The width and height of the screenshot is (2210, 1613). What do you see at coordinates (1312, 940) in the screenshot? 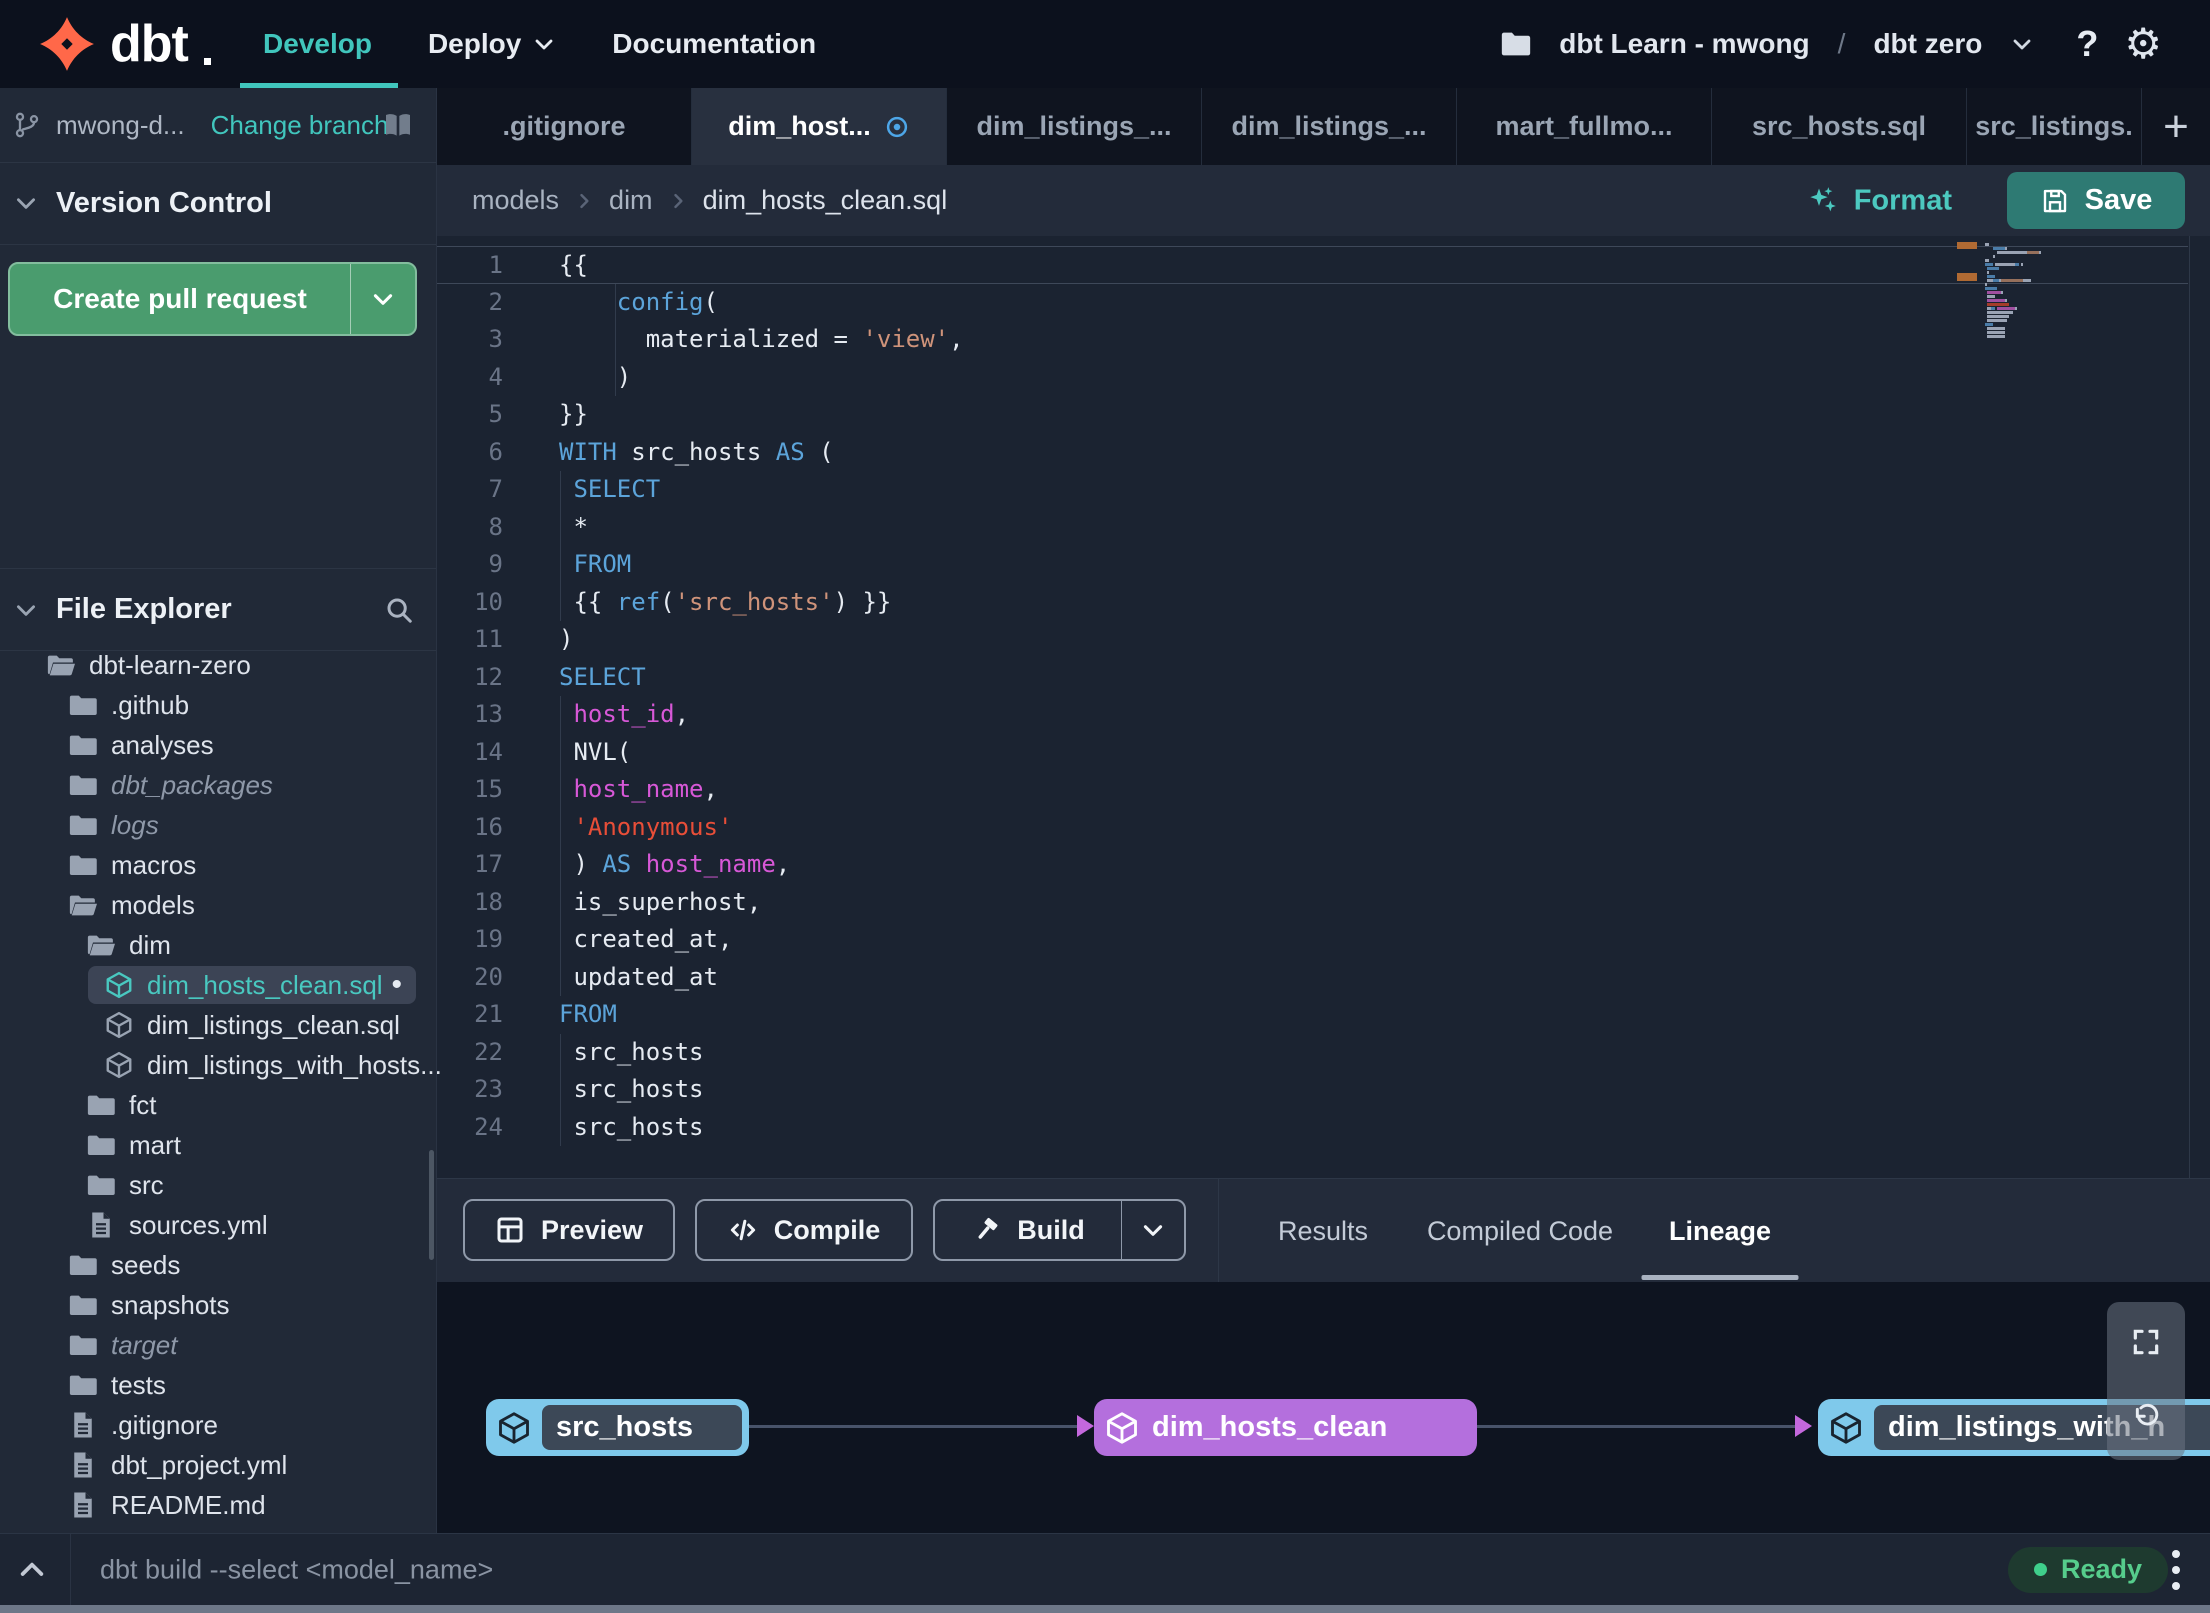
I see `code-line-19: 19 created_at,` at bounding box center [1312, 940].